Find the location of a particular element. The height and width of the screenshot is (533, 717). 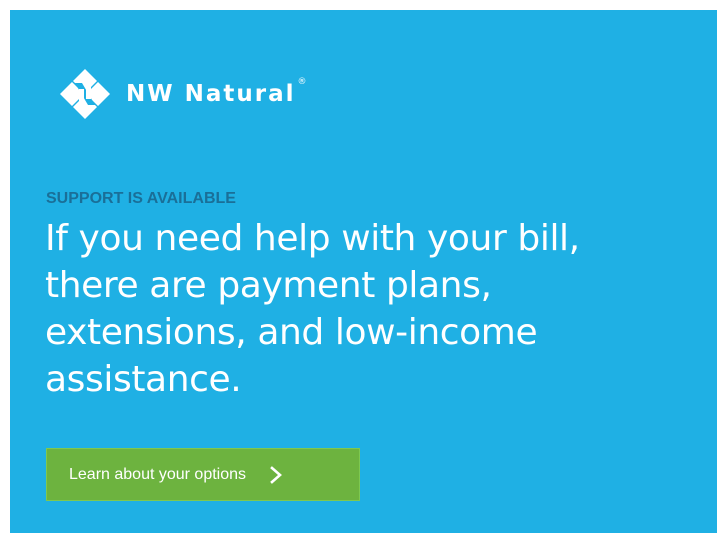

brand-name: NW Natural ® is located at coordinates (216, 92).